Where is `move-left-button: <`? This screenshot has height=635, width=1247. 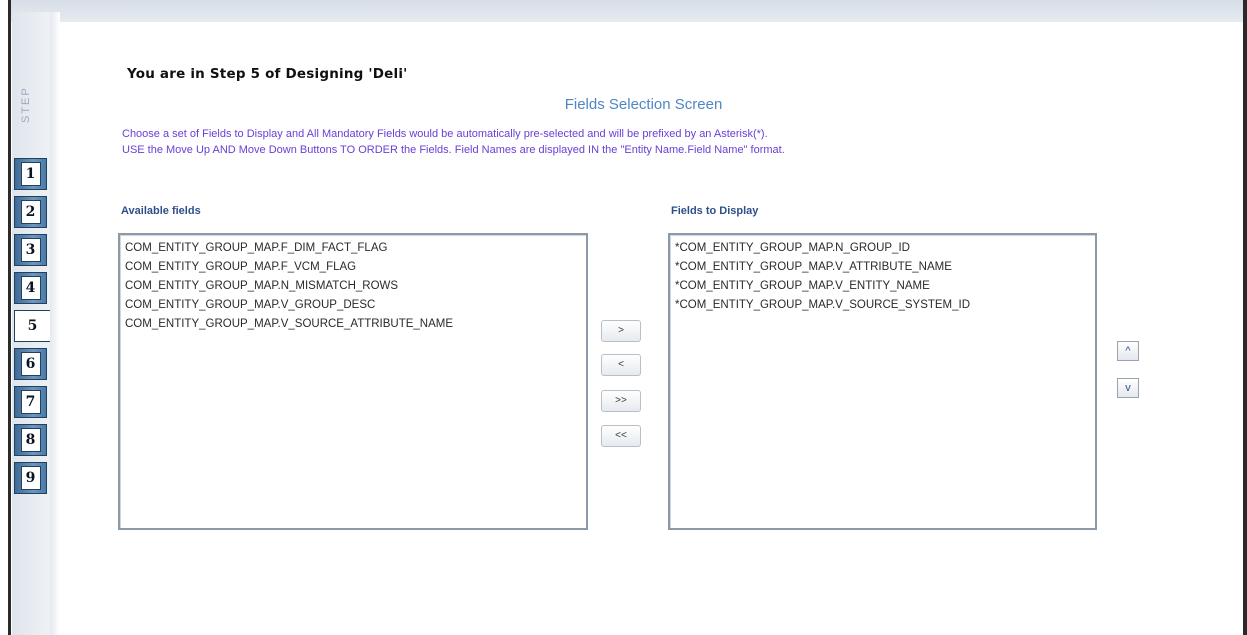 move-left-button: < is located at coordinates (621, 365).